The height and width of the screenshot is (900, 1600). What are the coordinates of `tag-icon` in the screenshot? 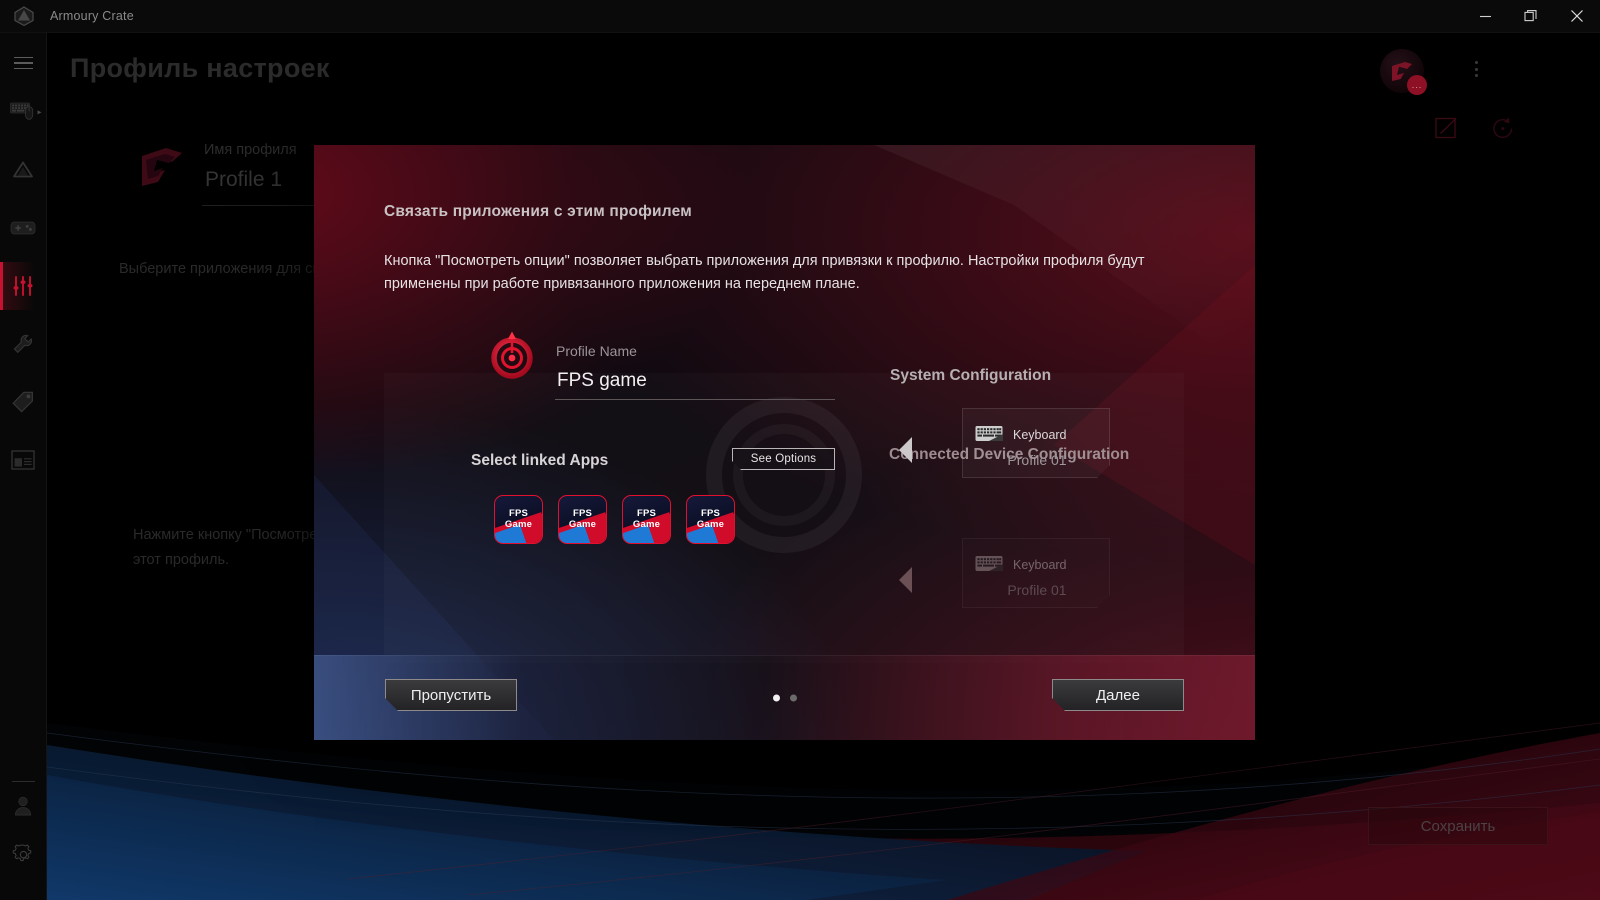 It's located at (22, 402).